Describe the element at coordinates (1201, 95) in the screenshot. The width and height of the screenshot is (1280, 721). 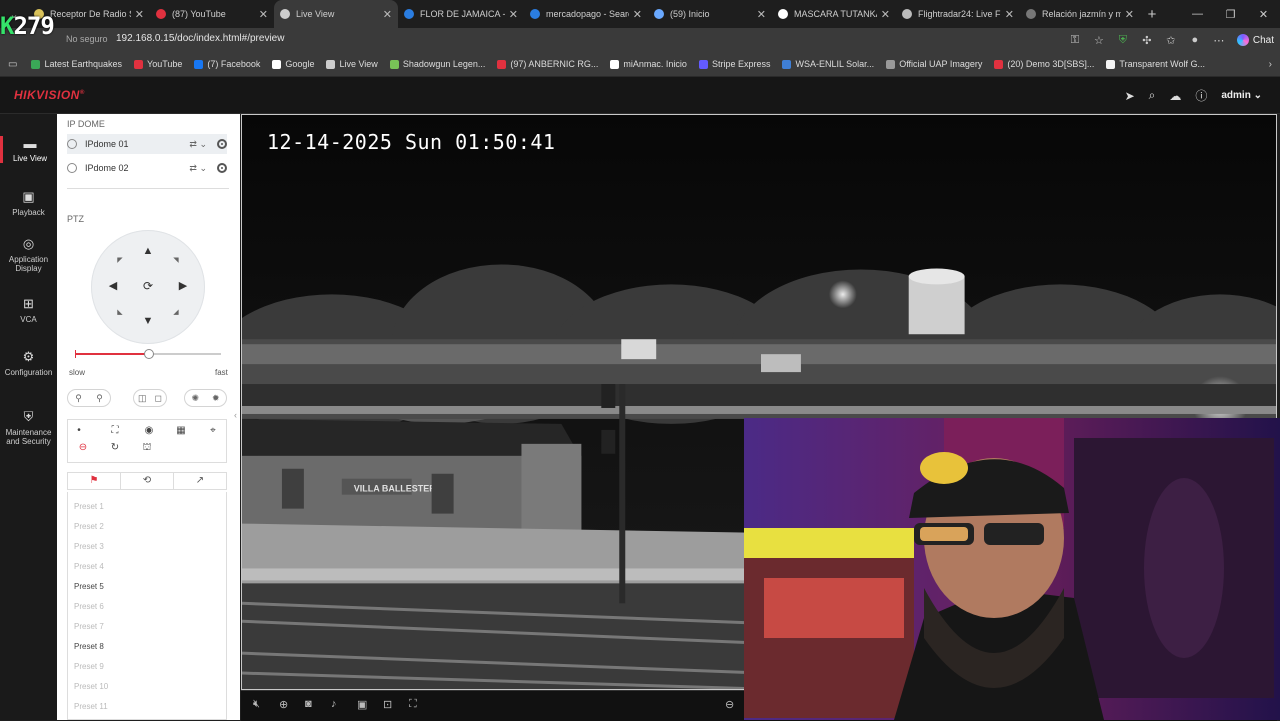
I see `info-icon: ⓘ` at that location.